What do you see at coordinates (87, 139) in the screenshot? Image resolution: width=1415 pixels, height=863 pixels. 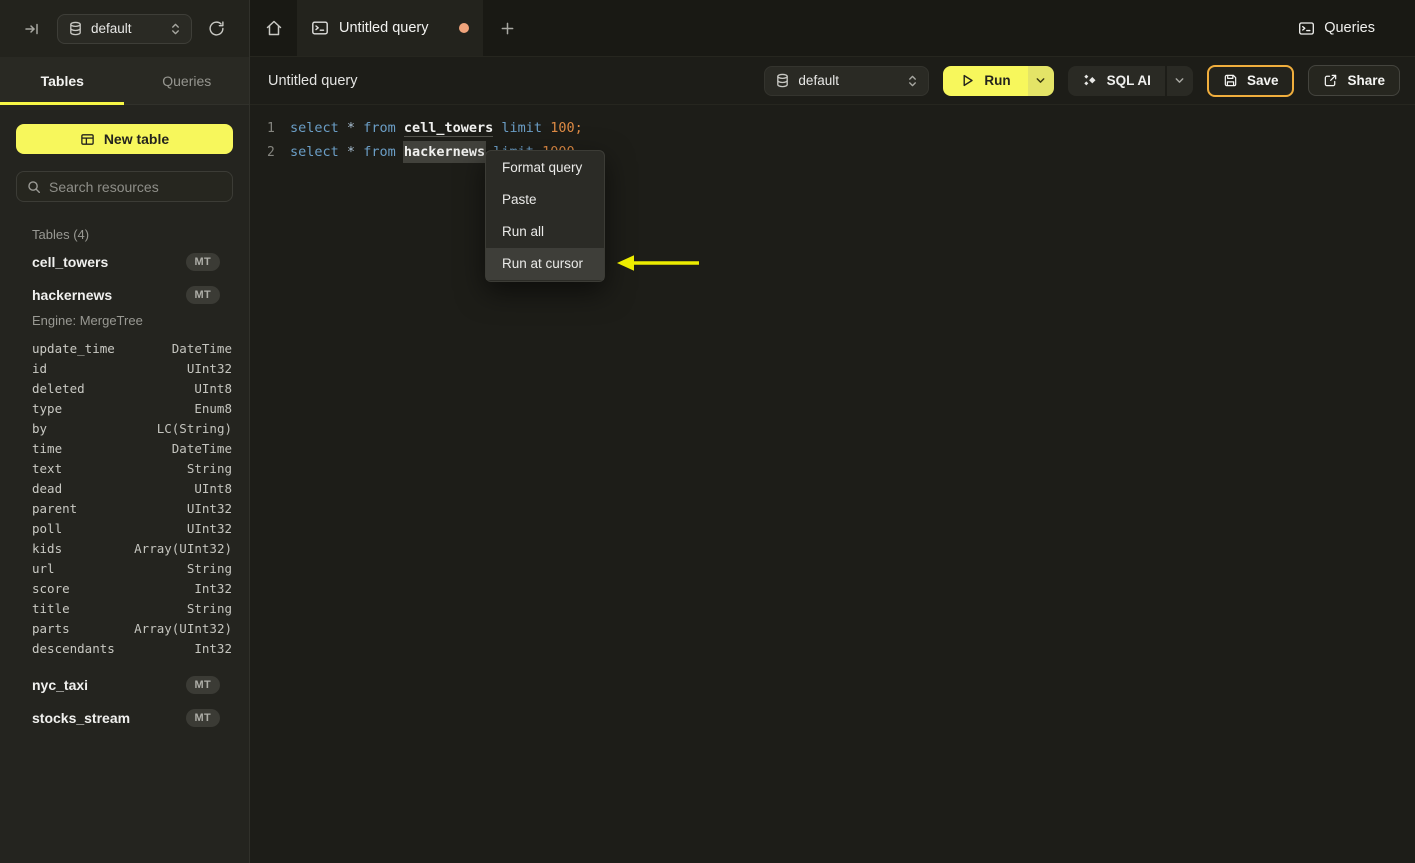 I see `table-icon` at bounding box center [87, 139].